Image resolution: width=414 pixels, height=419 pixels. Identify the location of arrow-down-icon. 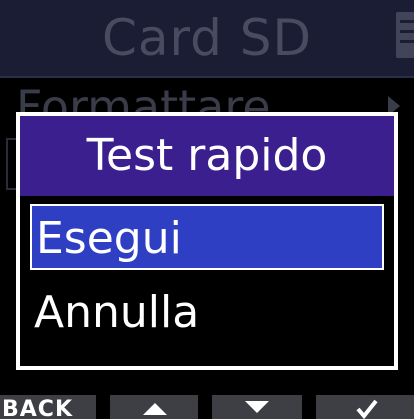
(257, 407).